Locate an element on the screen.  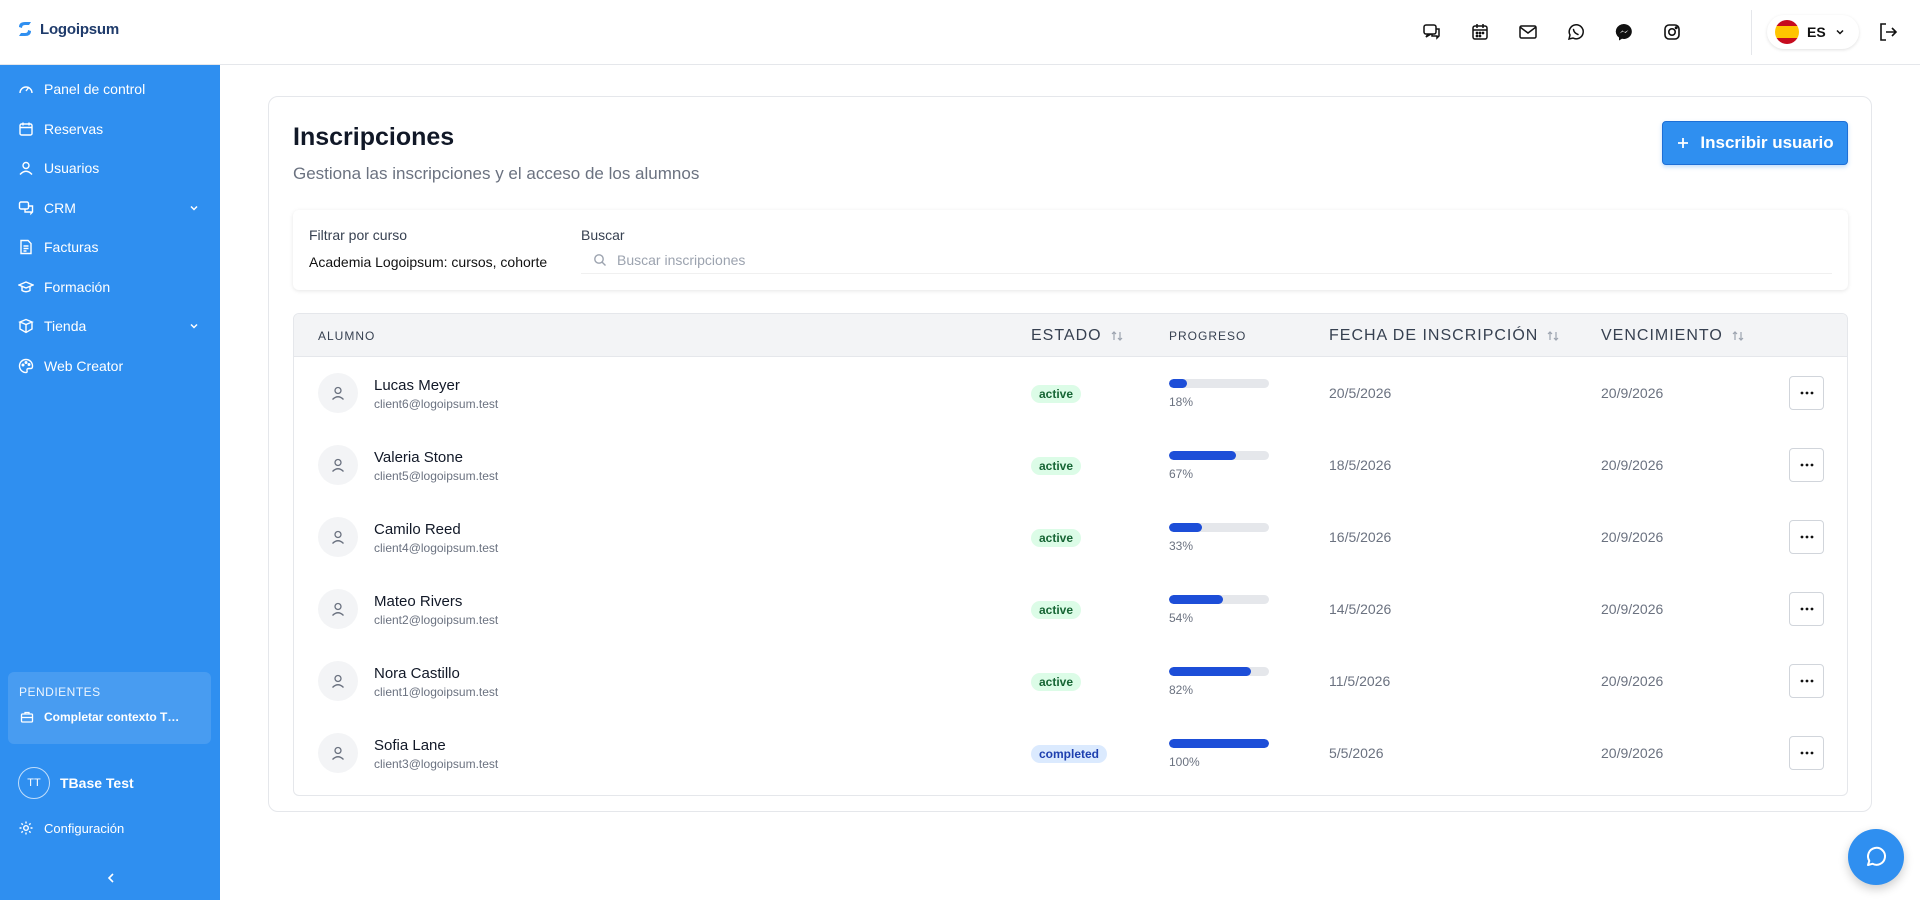
enrolled-date: 16/5/2026 is located at coordinates (1360, 537).